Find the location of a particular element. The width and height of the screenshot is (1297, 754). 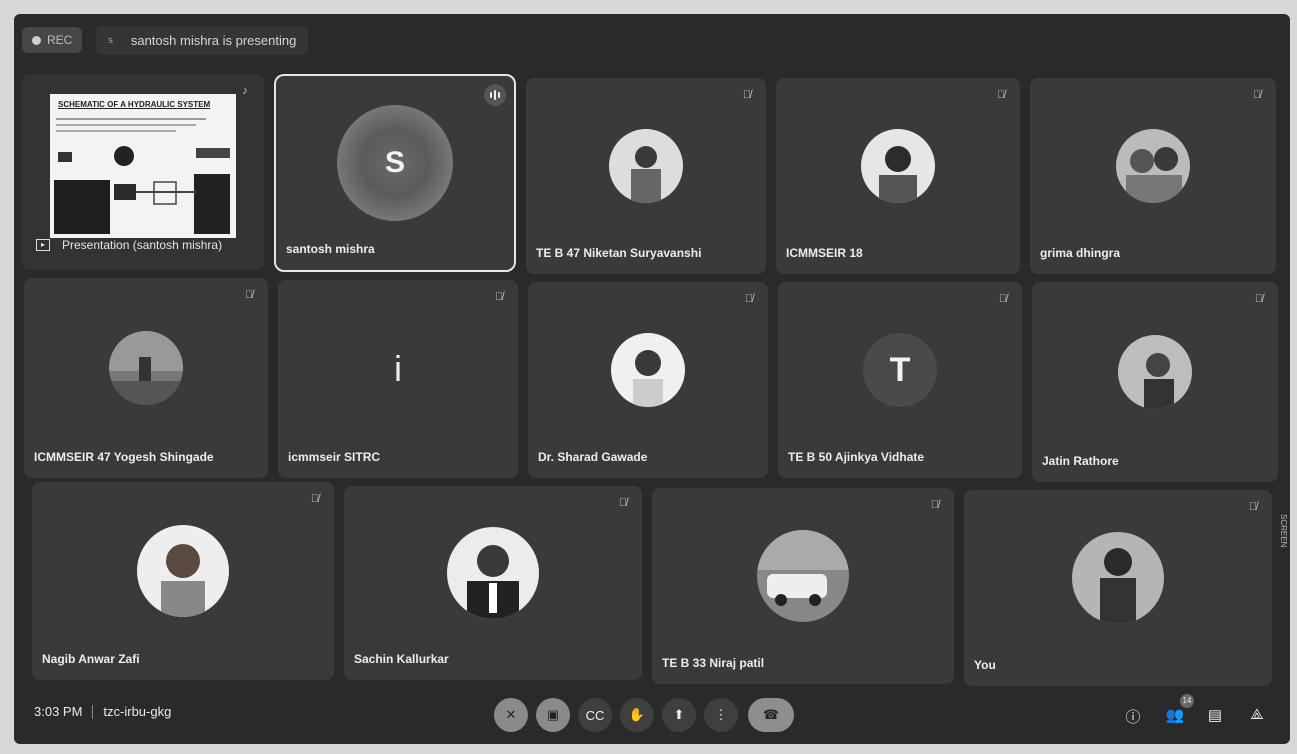

captions-button: CC is located at coordinates (595, 715).